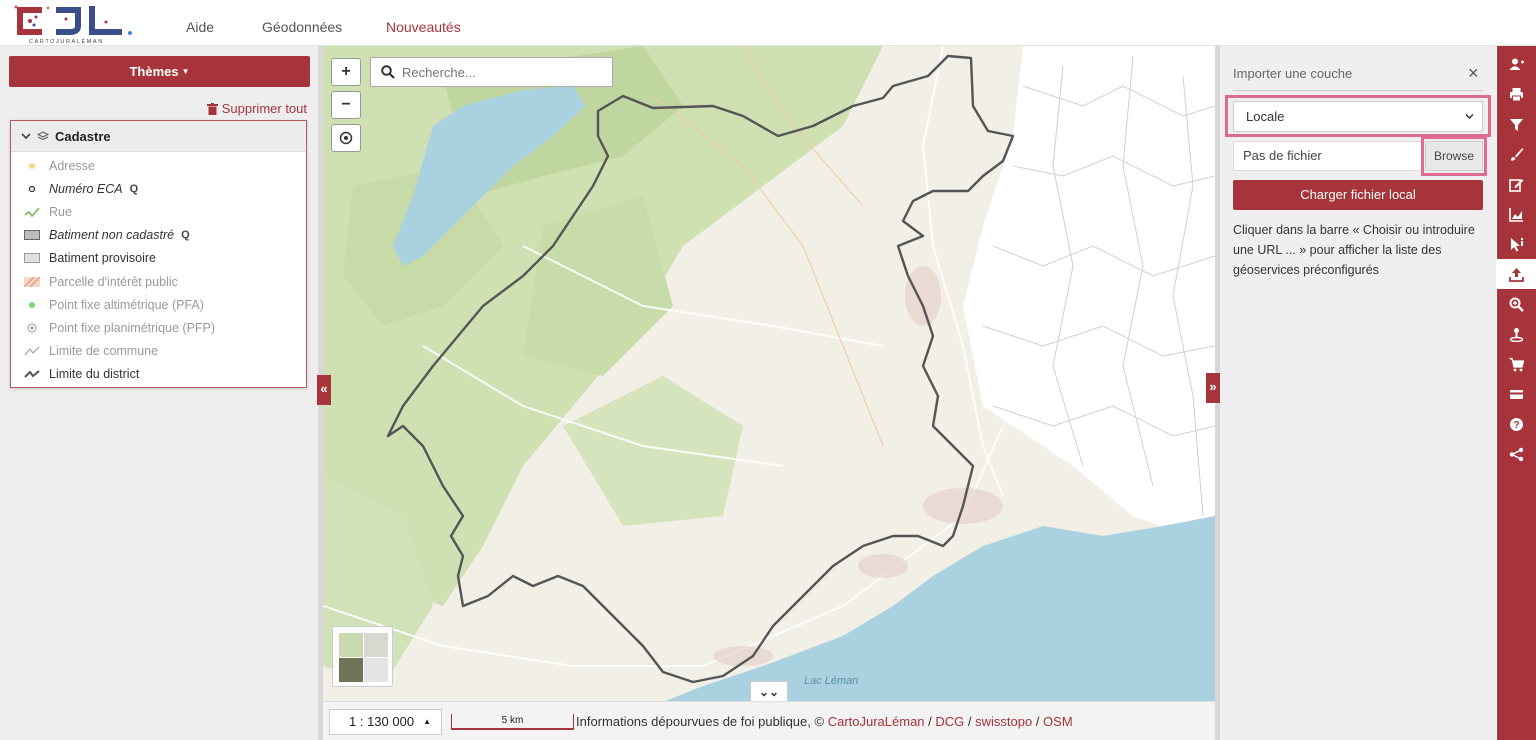 The image size is (1536, 740). What do you see at coordinates (346, 105) in the screenshot?
I see `zoom-out-button: −` at bounding box center [346, 105].